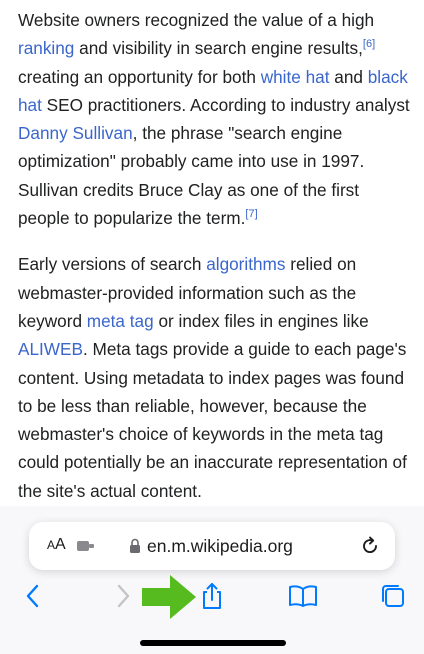 The image size is (424, 654). I want to click on link-white-hat: white hat, so click(295, 77).